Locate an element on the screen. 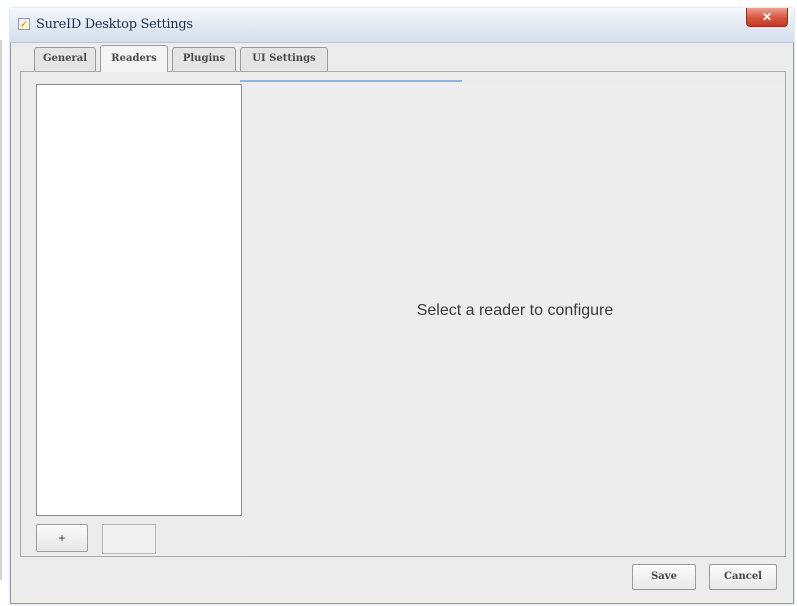  close-button: ✕ is located at coordinates (767, 17).